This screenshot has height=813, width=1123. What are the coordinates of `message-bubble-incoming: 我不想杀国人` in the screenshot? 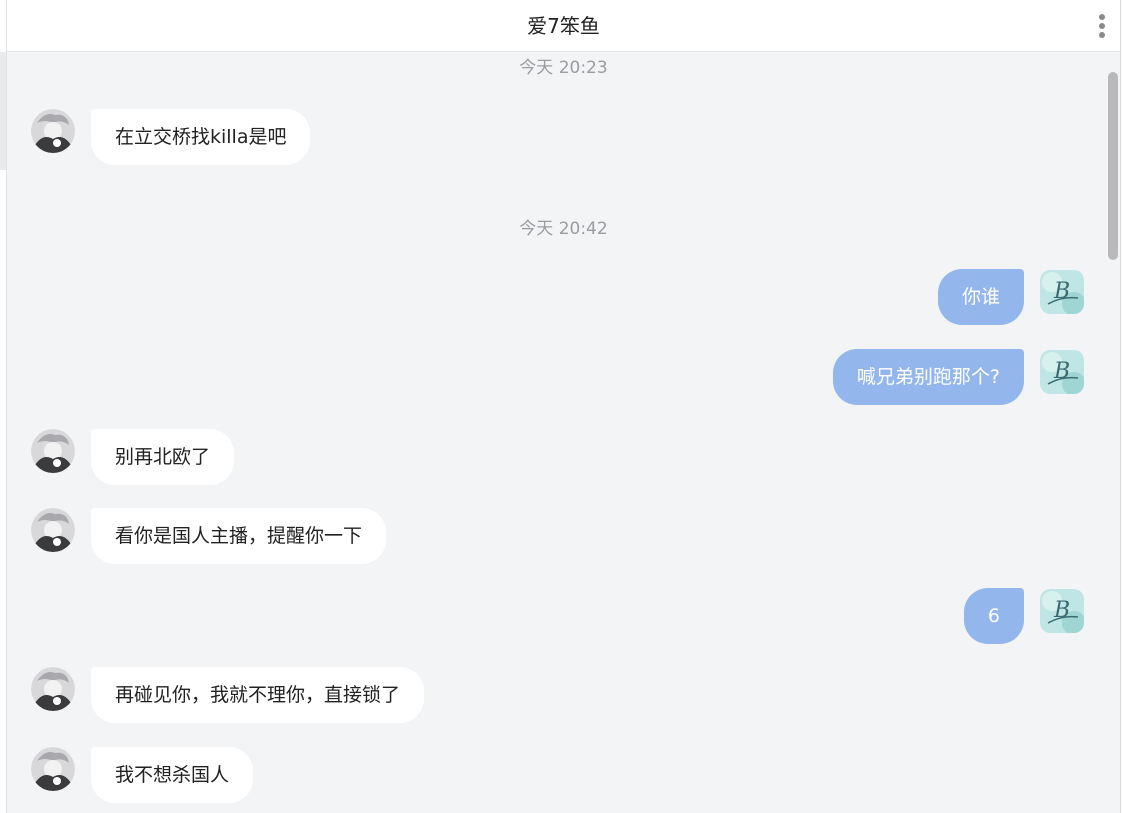 It's located at (172, 775).